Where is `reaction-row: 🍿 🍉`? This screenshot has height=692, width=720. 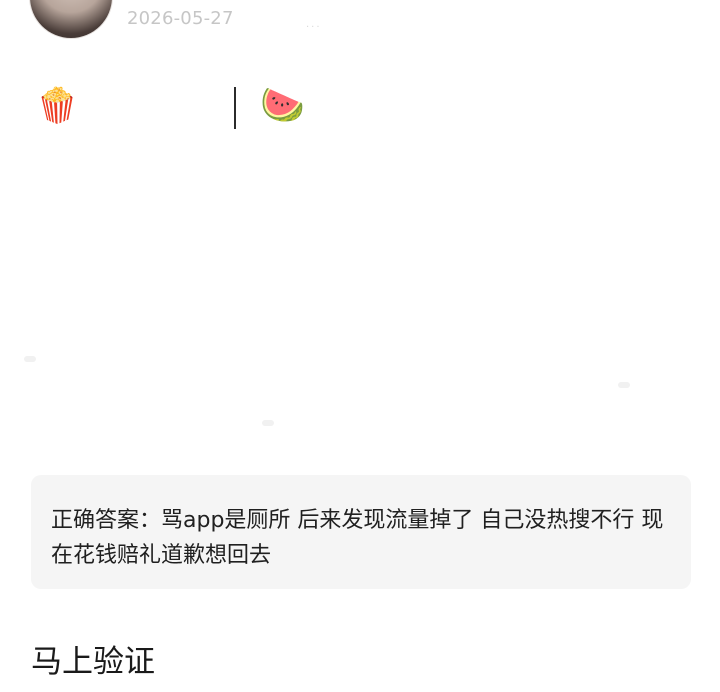
reaction-row: 🍿 🍉 is located at coordinates (360, 109).